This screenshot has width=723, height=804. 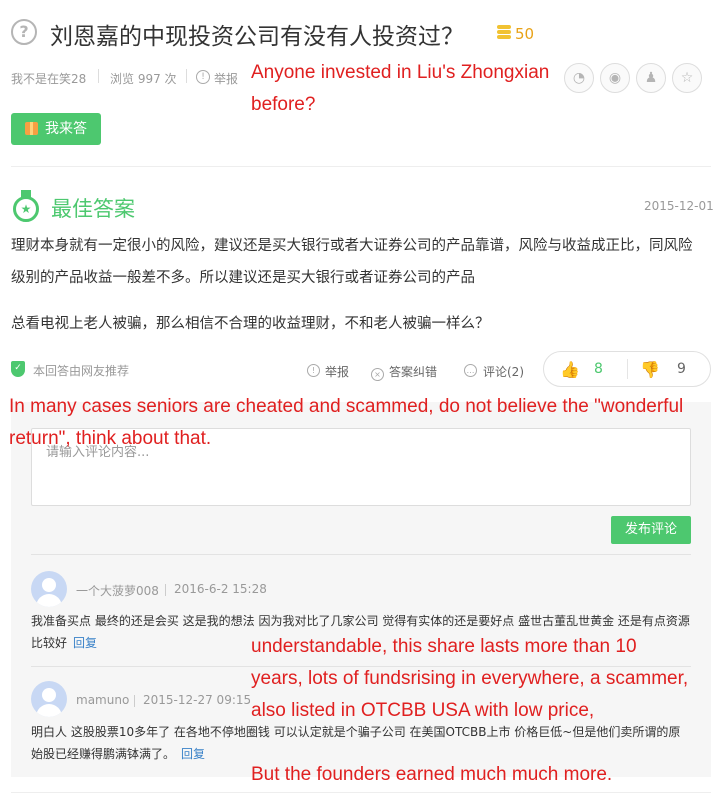 I want to click on qq-icon: ♟, so click(x=651, y=78).